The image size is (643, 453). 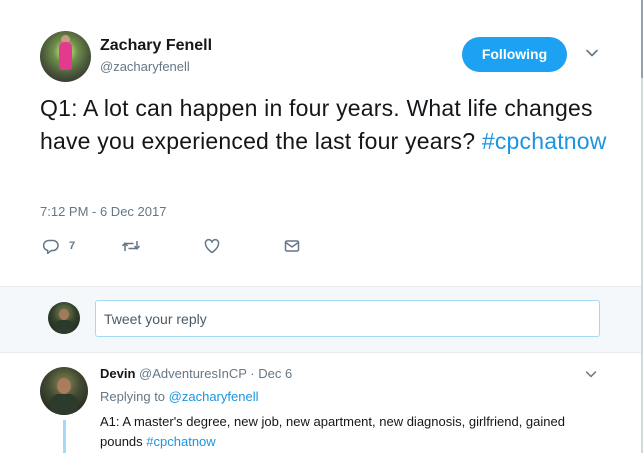 I want to click on replying-to-mention: @zacharyfenell, so click(x=214, y=396).